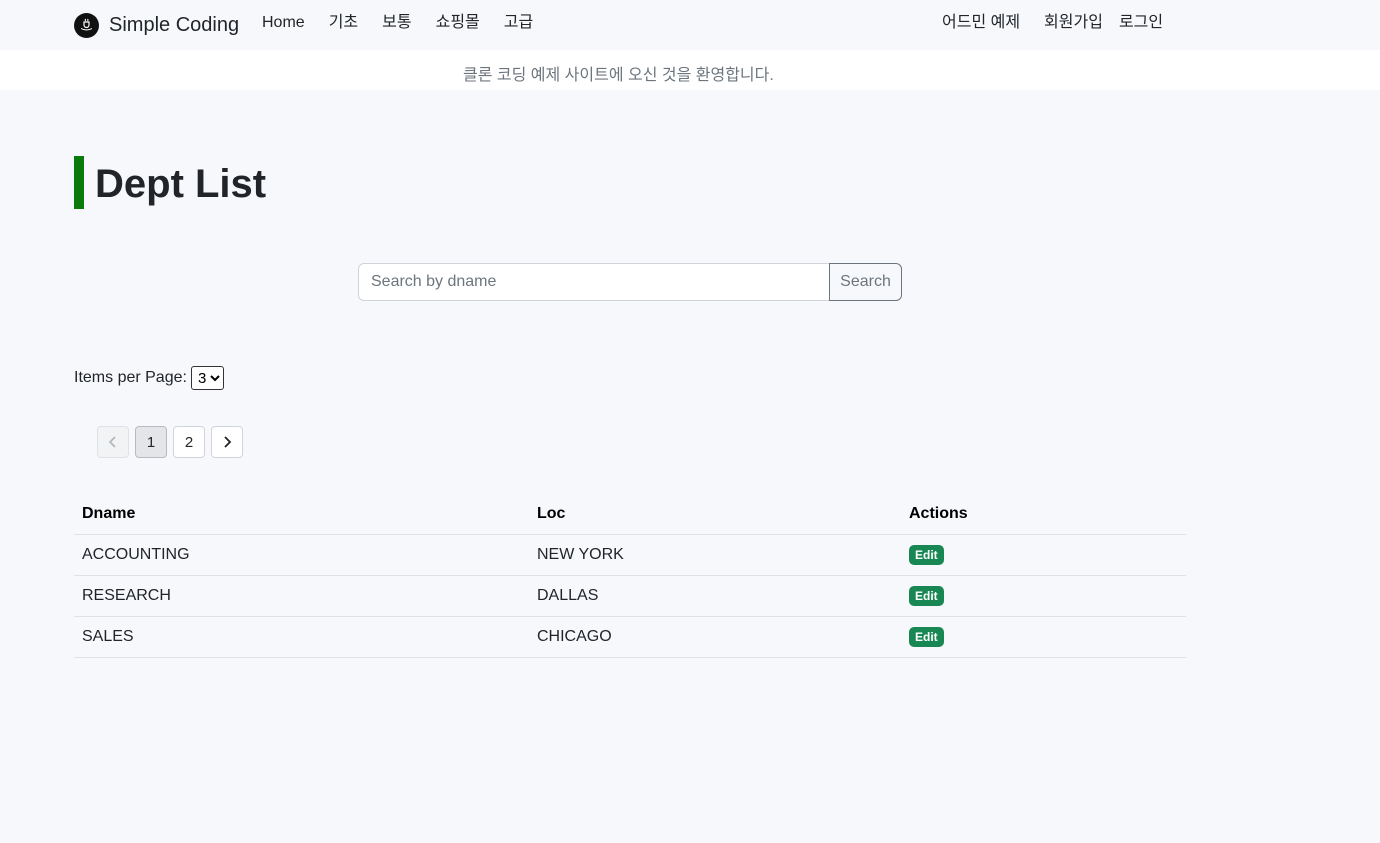  Describe the element at coordinates (715, 514) in the screenshot. I see `header-loc: Loc` at that location.